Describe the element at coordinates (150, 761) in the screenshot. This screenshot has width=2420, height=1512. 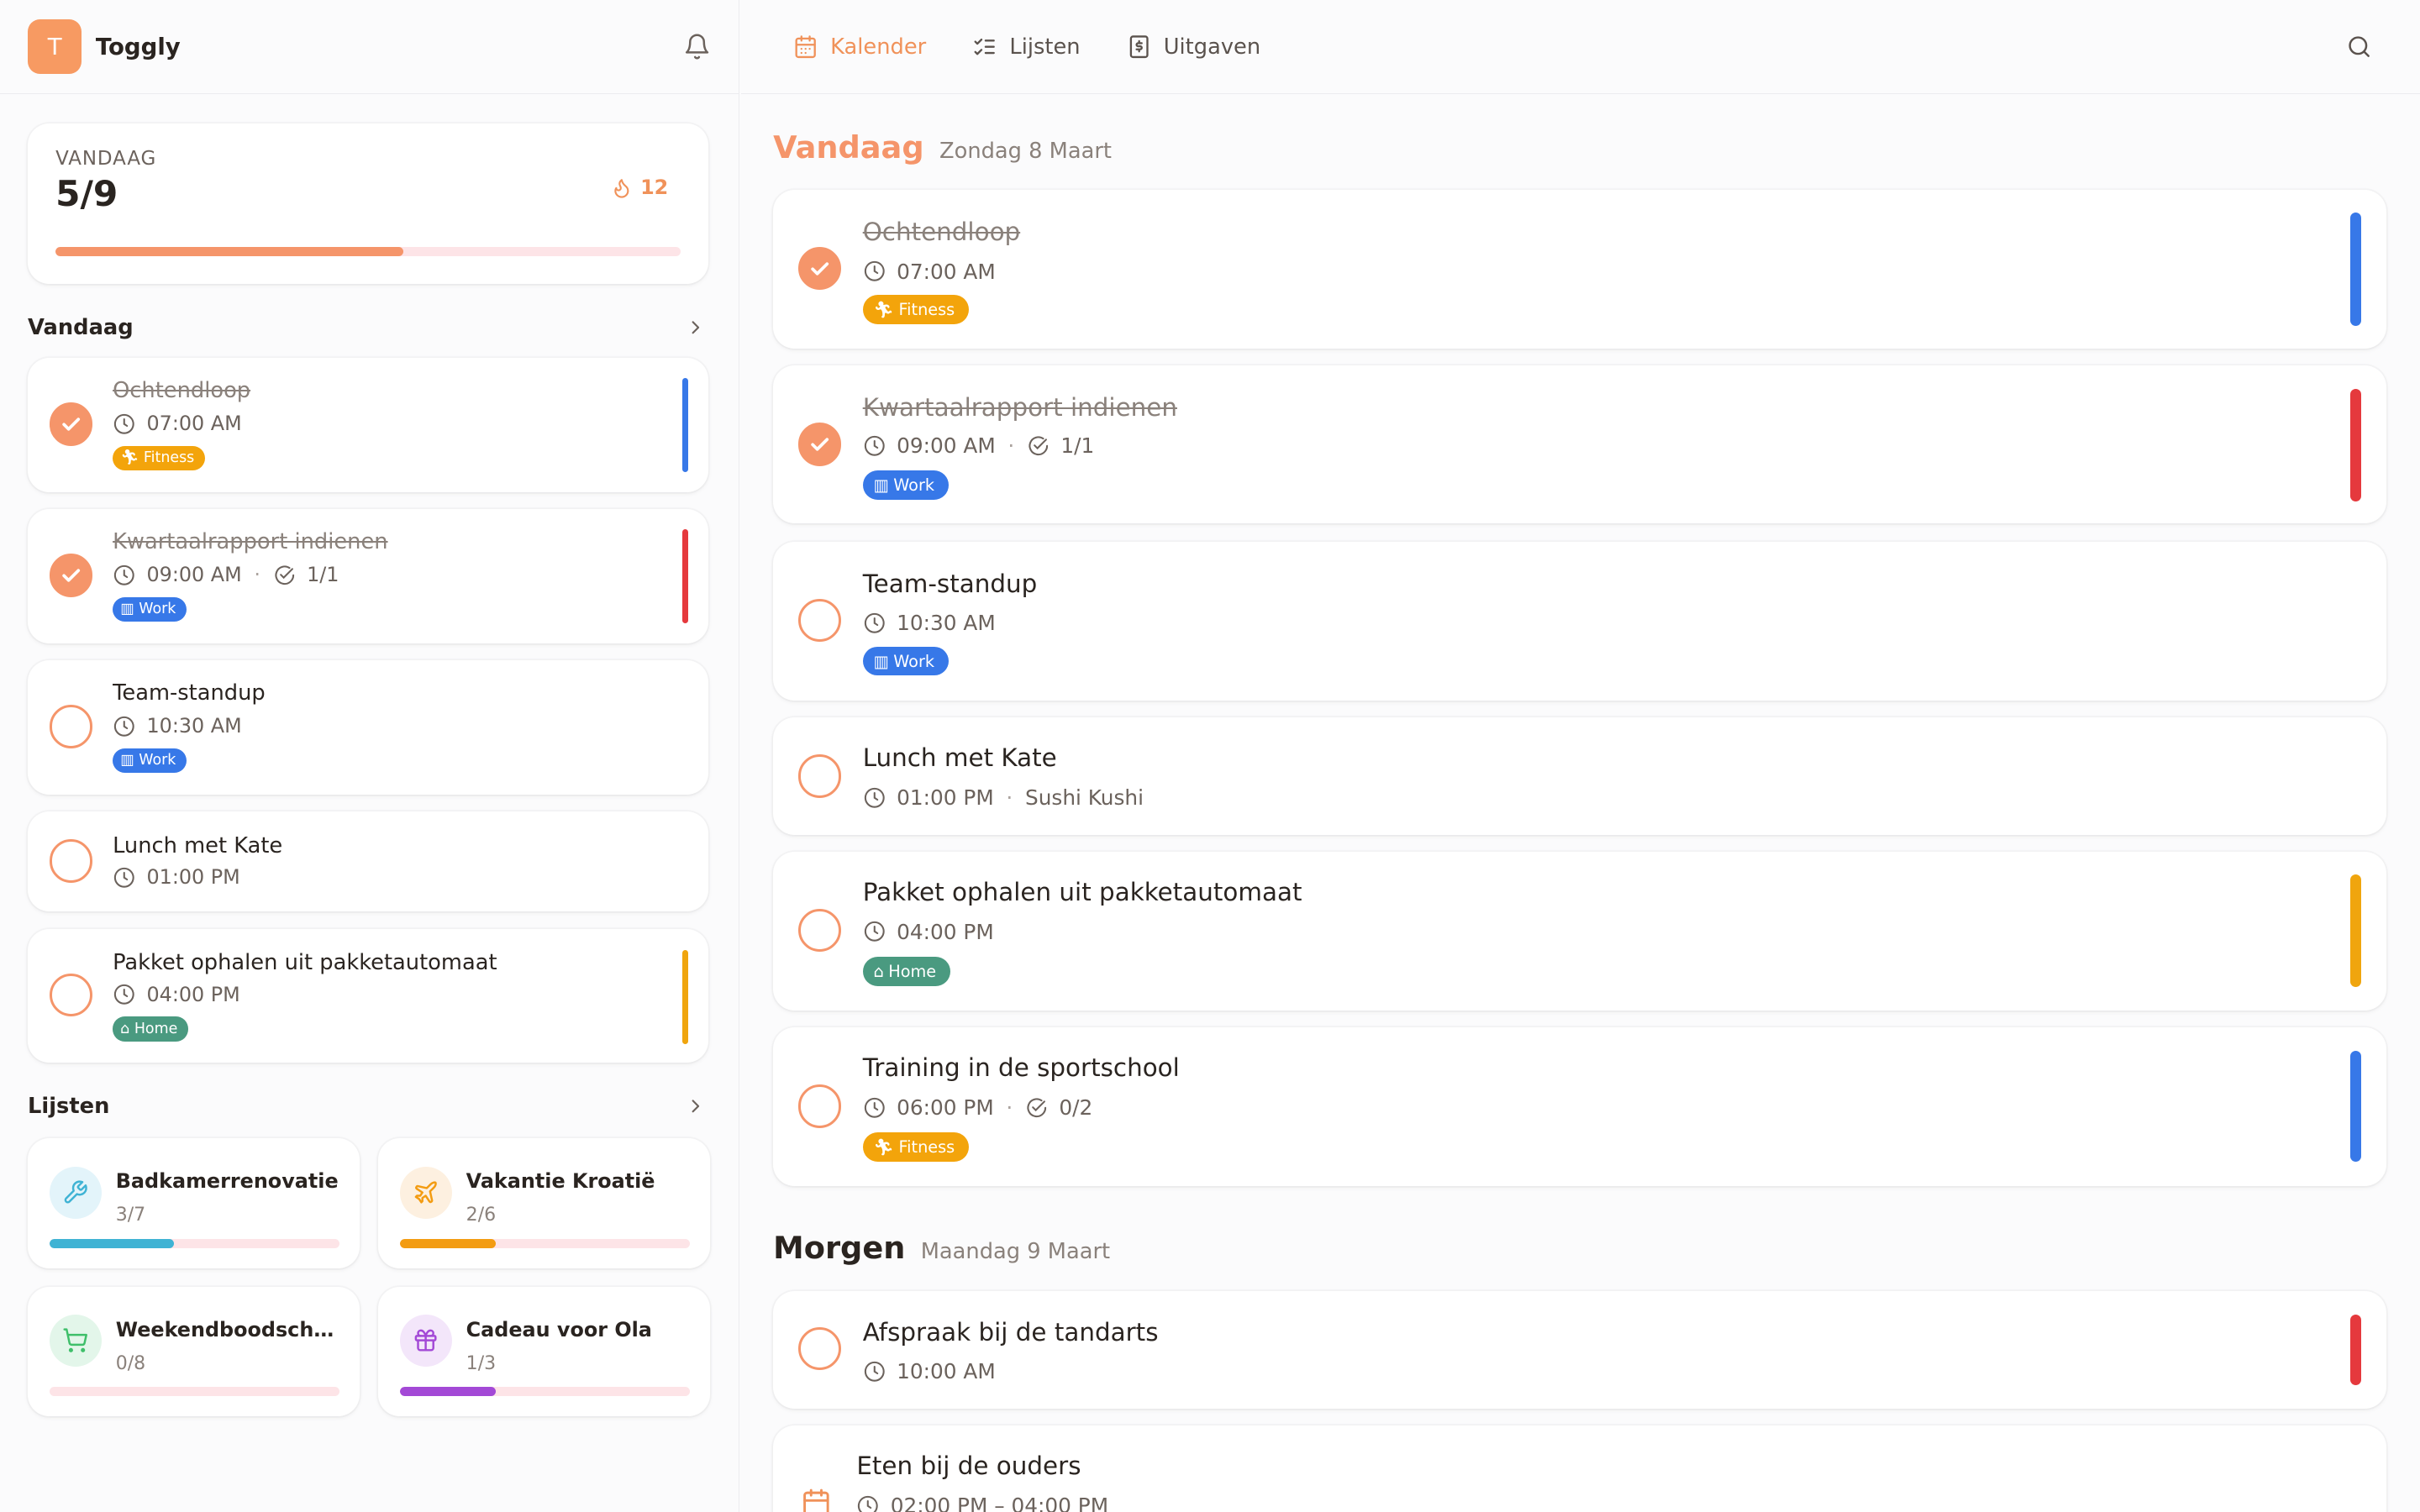
I see `tag-work: ▥ Work` at that location.